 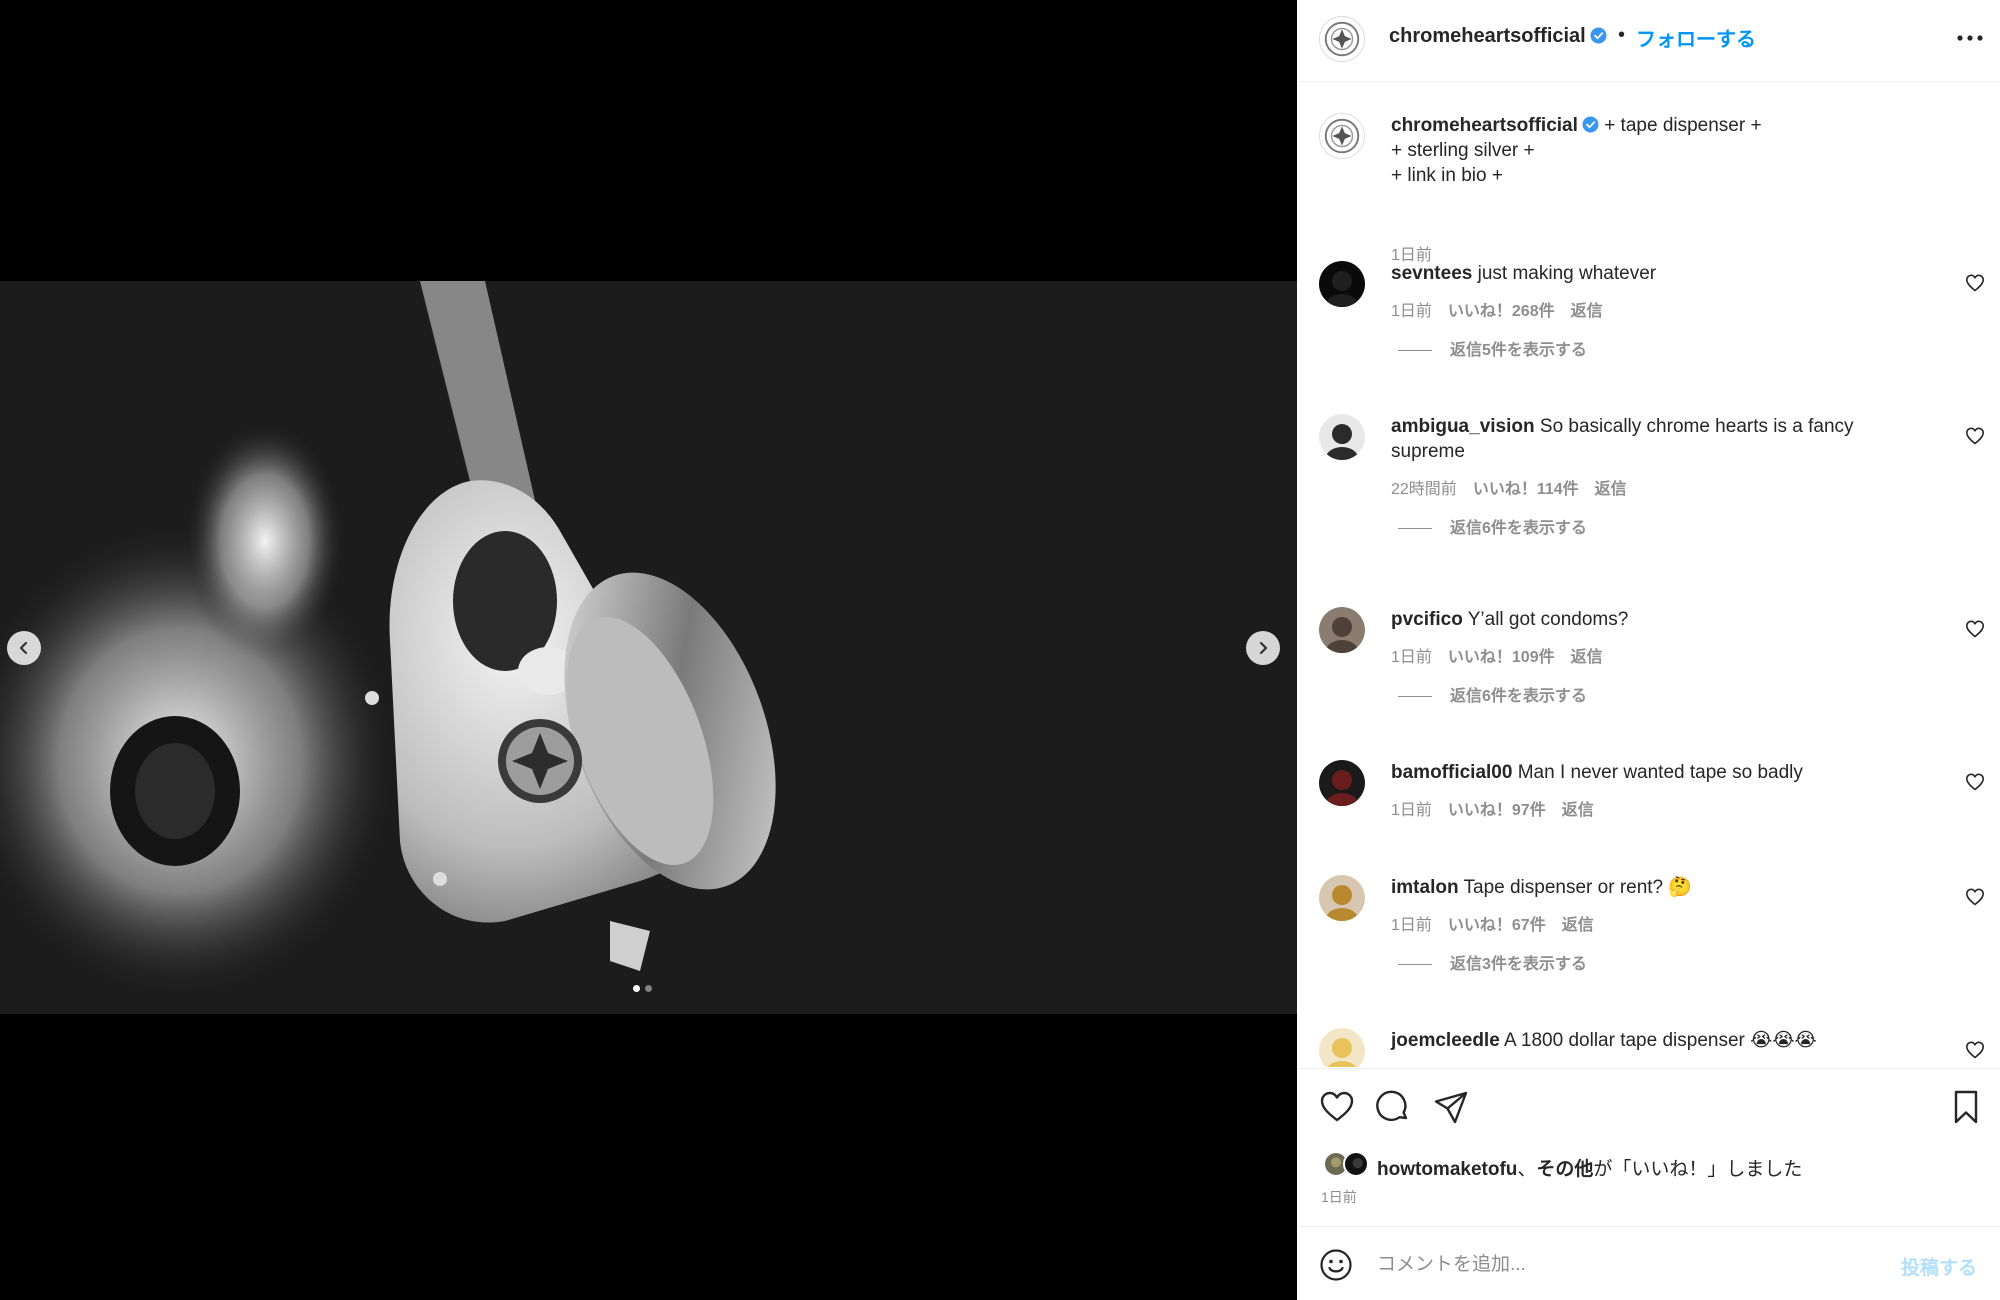 I want to click on bookmark-icon, so click(x=1966, y=1107).